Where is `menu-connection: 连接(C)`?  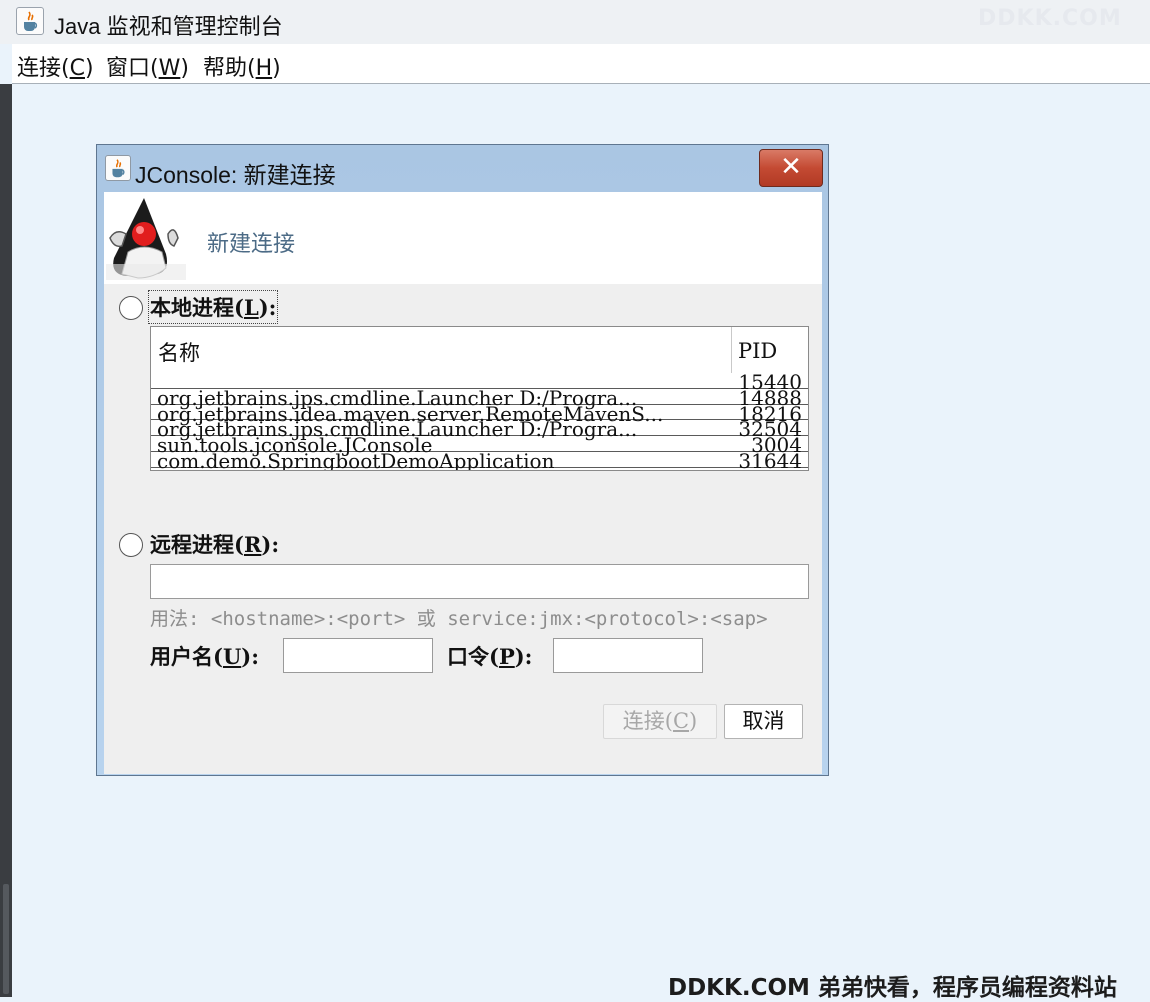
menu-connection: 连接(C) is located at coordinates (55, 66).